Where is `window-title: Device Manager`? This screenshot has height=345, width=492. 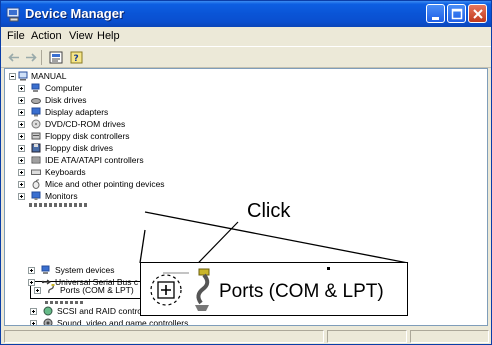
window-title: Device Manager is located at coordinates (74, 13).